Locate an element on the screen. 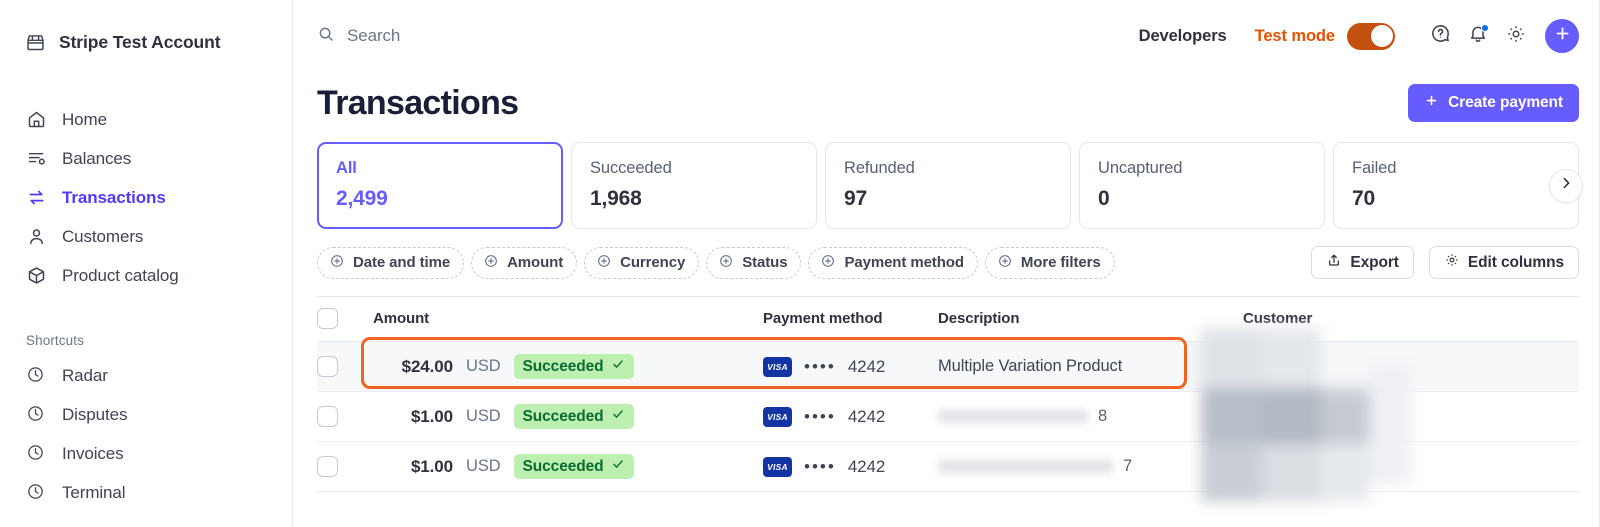  stats-scroll-next-button is located at coordinates (1566, 185).